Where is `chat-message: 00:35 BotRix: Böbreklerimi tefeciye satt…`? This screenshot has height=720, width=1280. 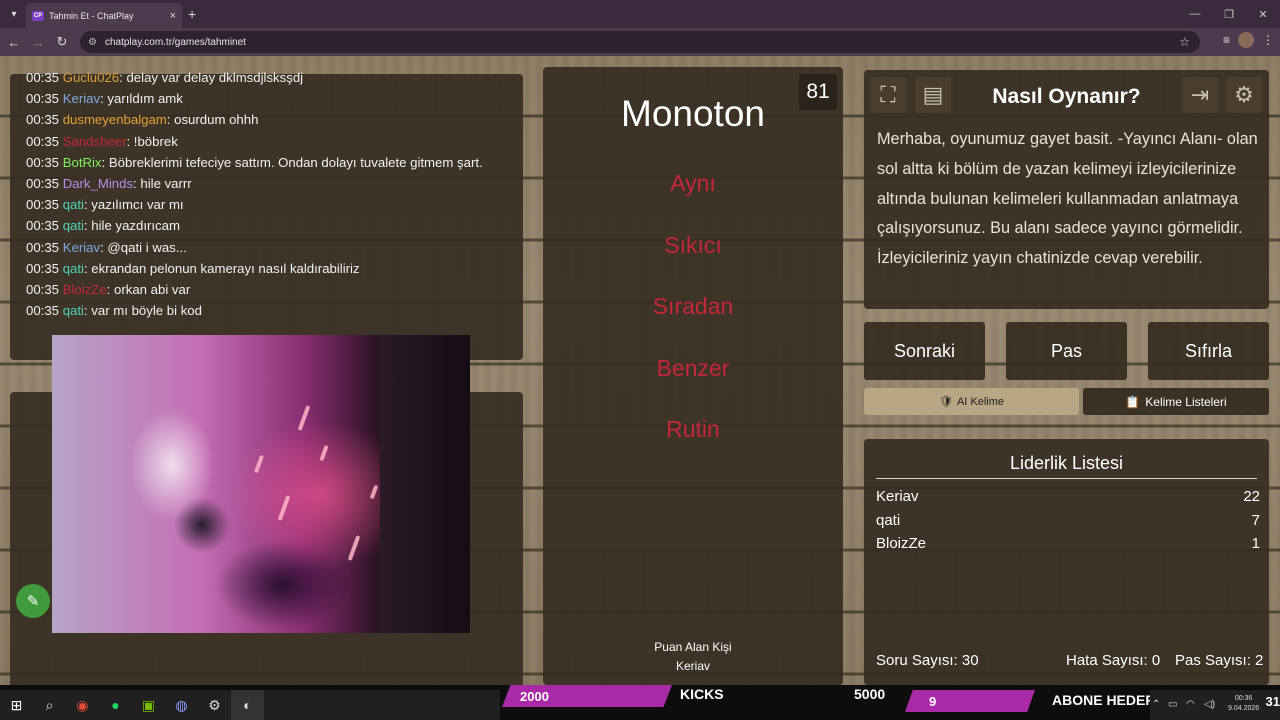 chat-message: 00:35 BotRix: Böbreklerimi tefeciye satt… is located at coordinates (261, 162).